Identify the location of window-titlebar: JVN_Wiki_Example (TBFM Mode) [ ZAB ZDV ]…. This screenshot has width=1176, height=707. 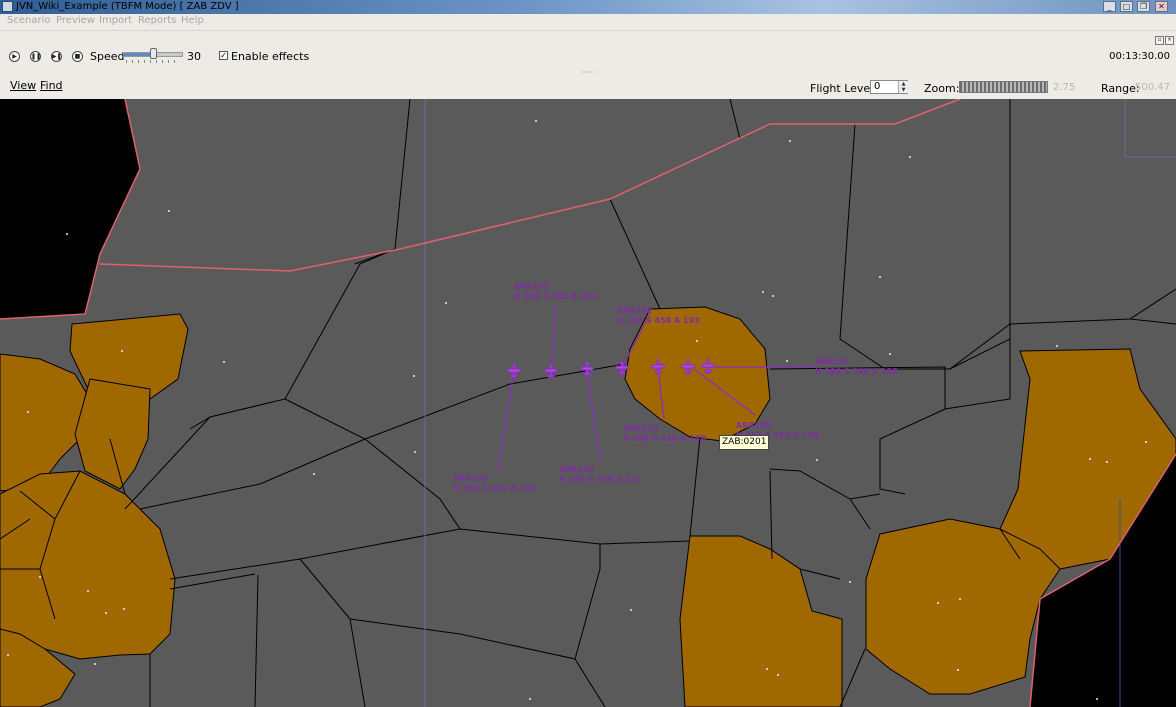
(588, 7).